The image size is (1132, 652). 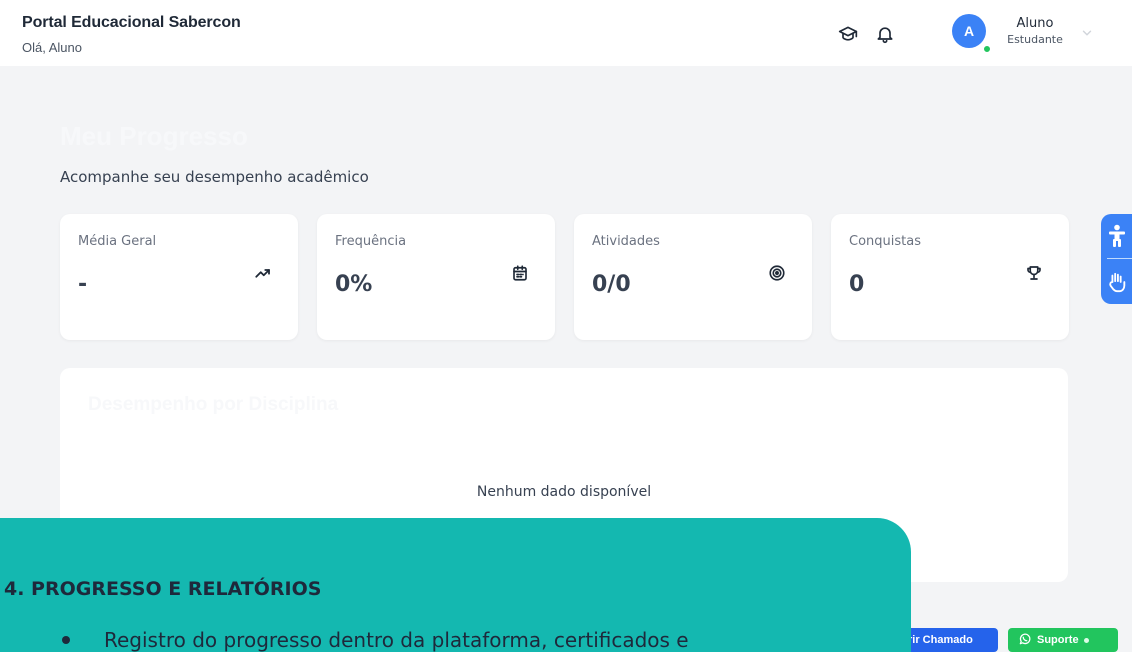 What do you see at coordinates (1119, 258) in the screenshot?
I see `divider` at bounding box center [1119, 258].